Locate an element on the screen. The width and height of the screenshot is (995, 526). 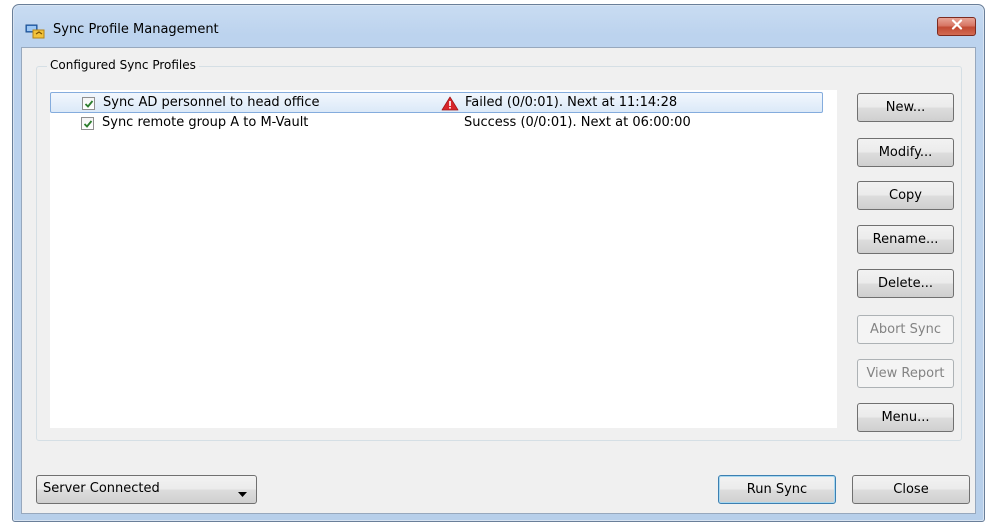
group-label: Configured Sync Profiles is located at coordinates (123, 65).